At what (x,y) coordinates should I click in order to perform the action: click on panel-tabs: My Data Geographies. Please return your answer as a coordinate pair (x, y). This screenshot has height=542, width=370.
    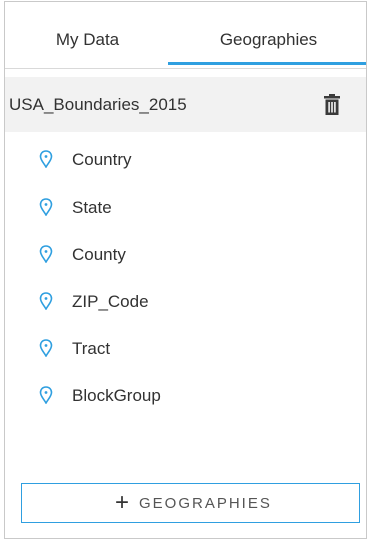
    Looking at the image, I should click on (185, 35).